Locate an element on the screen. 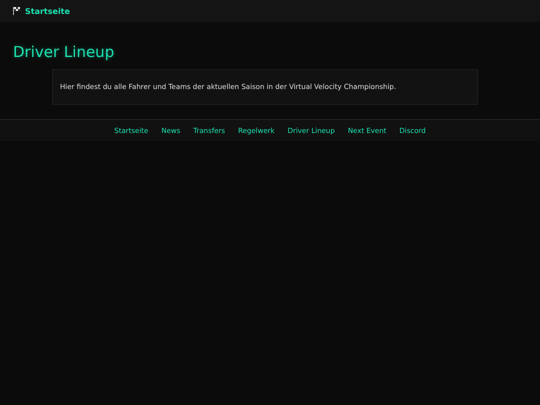 The height and width of the screenshot is (405, 540). home-link: Startseite is located at coordinates (47, 11).